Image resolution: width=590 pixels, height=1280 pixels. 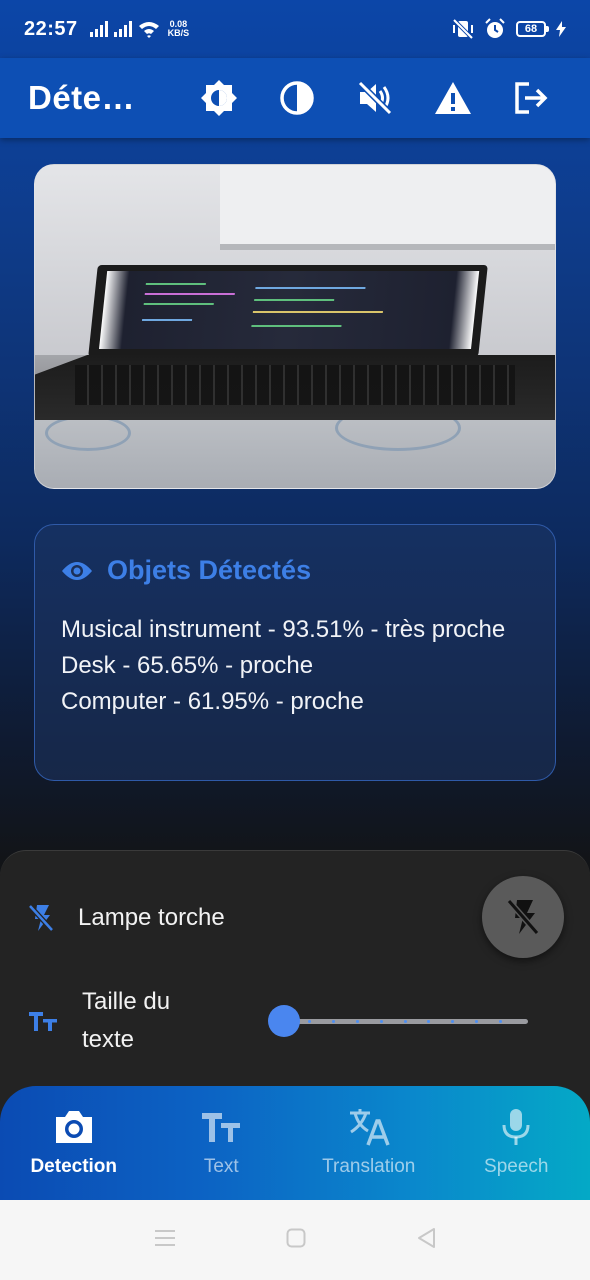 I want to click on contrast-button, so click(x=297, y=98).